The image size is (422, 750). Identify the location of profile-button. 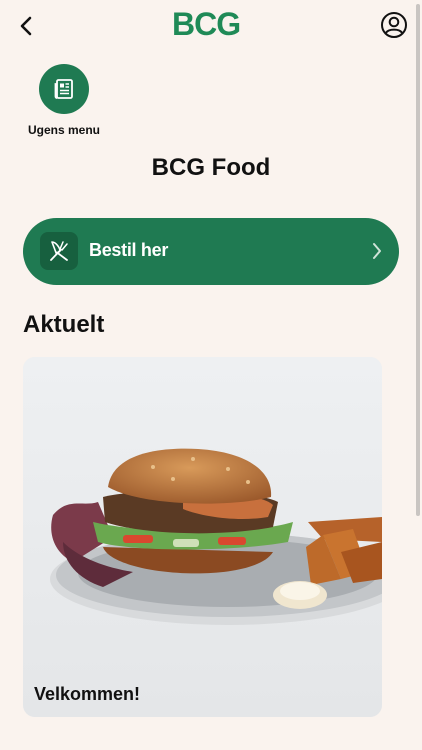
(394, 25).